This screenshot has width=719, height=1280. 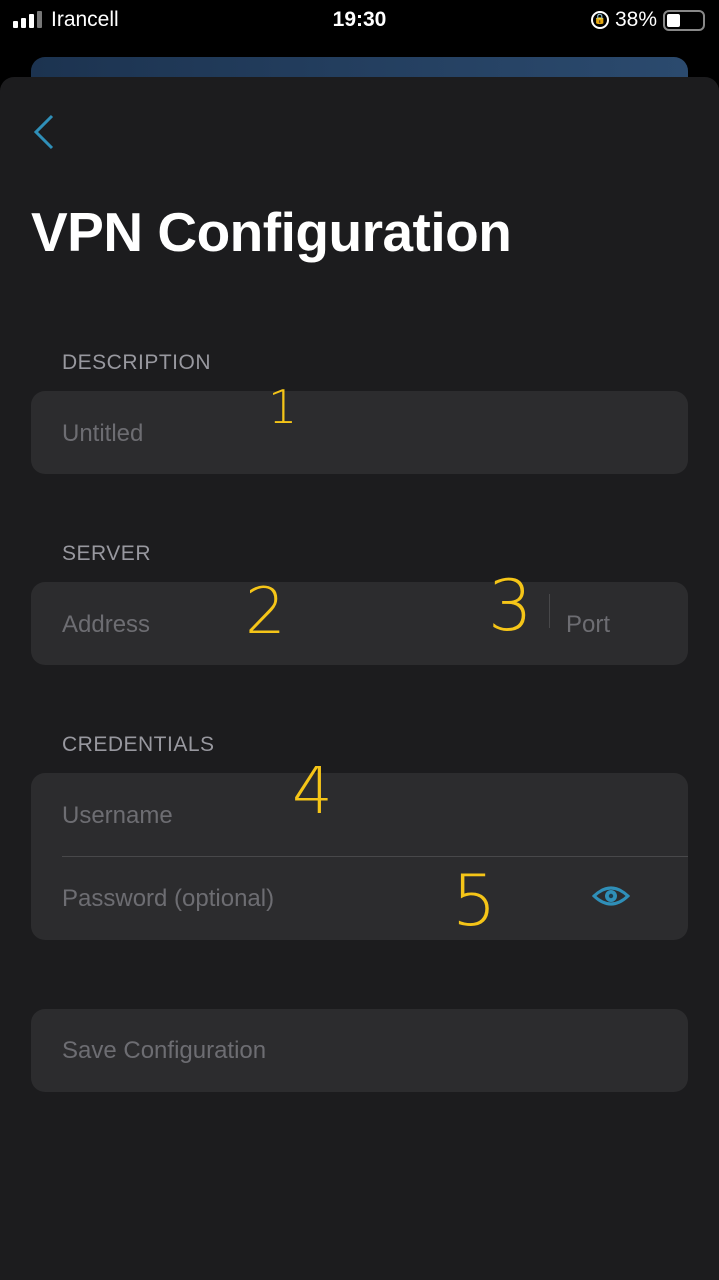 What do you see at coordinates (103, 433) in the screenshot?
I see `description-placeholder: Untitled` at bounding box center [103, 433].